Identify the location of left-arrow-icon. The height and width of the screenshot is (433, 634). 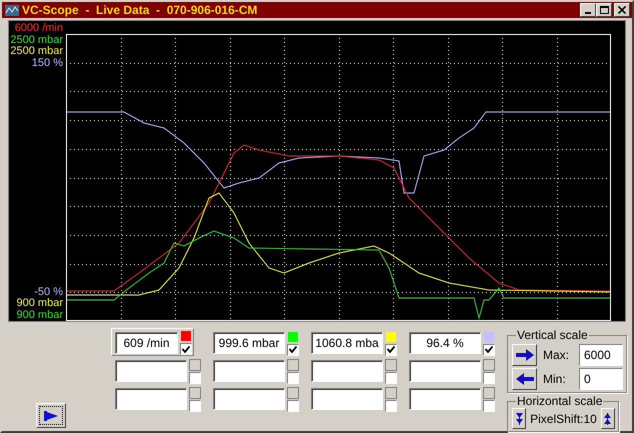
(525, 379).